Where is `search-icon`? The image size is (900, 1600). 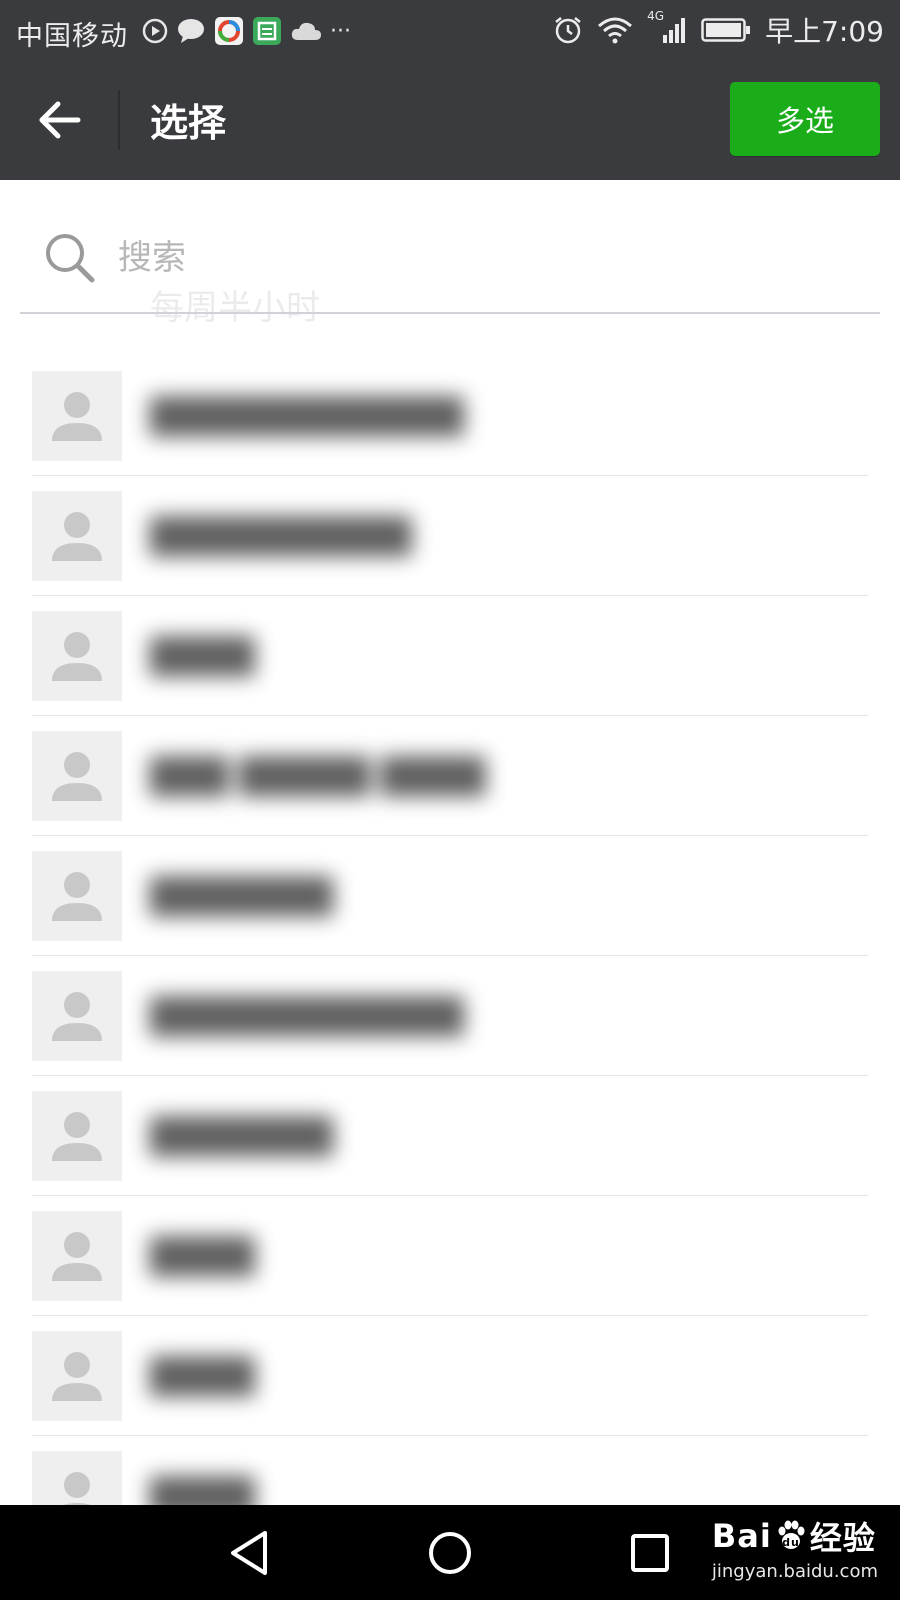
search-icon is located at coordinates (70, 258).